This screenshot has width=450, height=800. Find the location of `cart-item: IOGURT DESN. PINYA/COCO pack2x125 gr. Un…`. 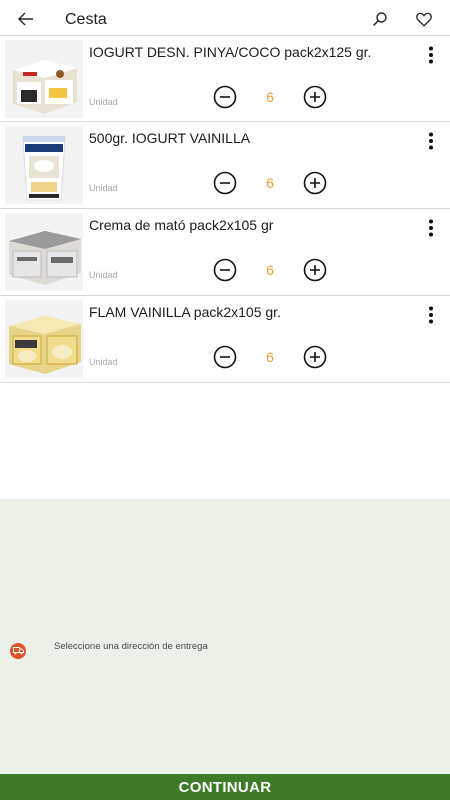

cart-item: IOGURT DESN. PINYA/COCO pack2x125 gr. Un… is located at coordinates (225, 78).